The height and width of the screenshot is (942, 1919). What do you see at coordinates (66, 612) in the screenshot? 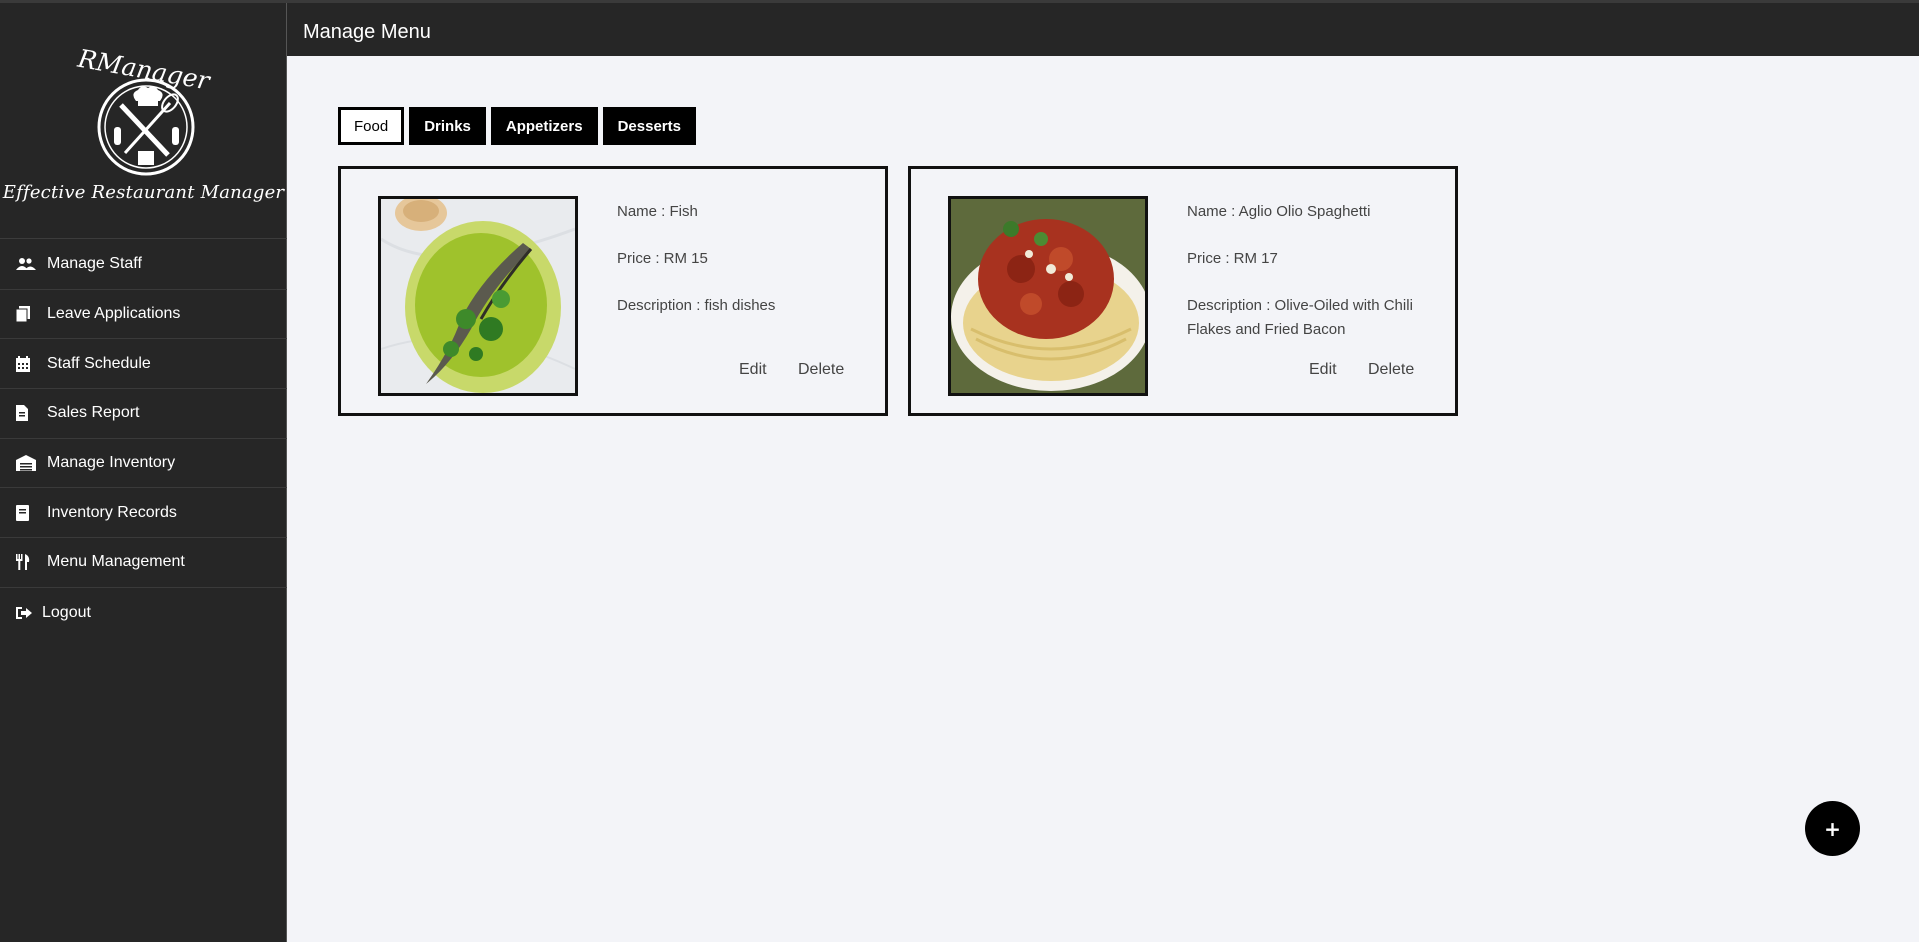
I see `sidebar-item-label: Logout` at bounding box center [66, 612].